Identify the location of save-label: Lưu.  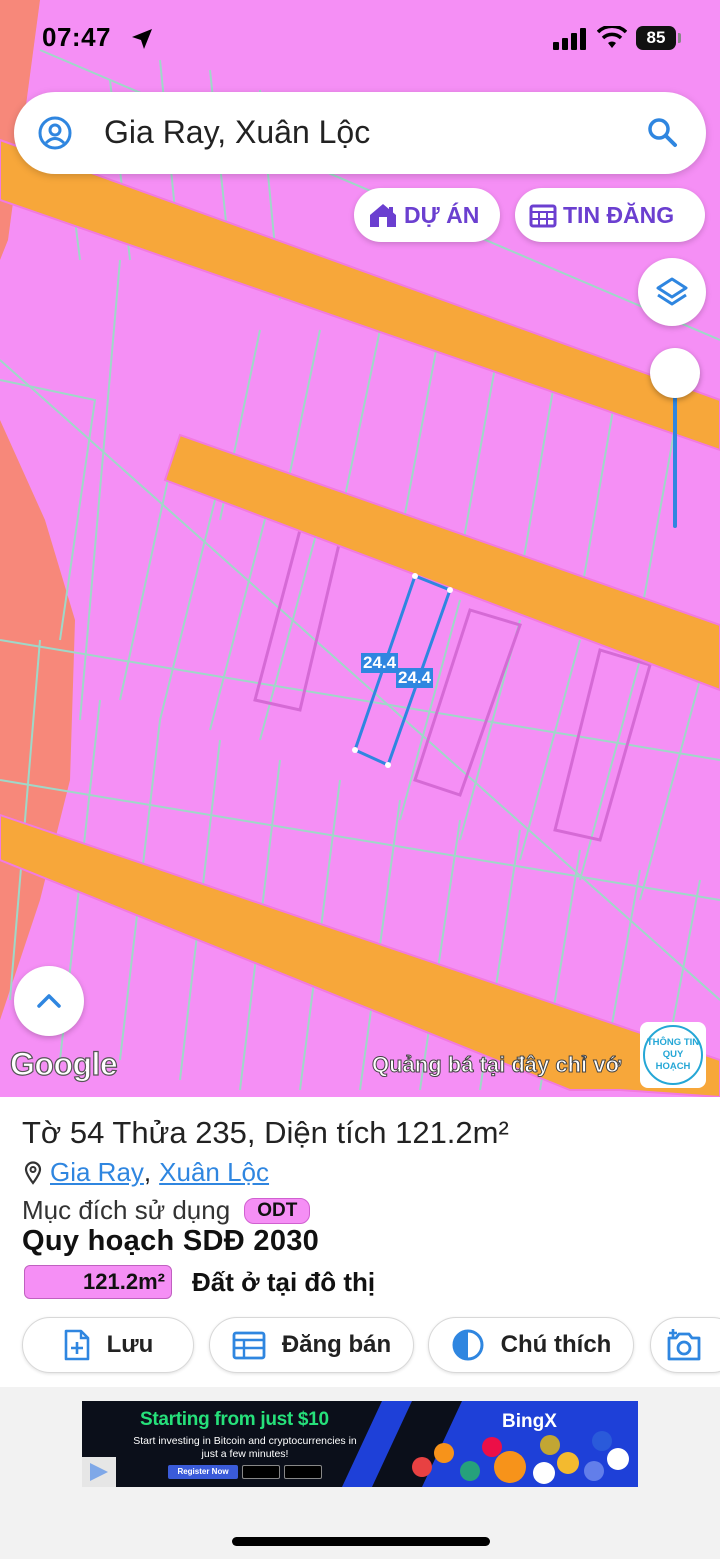
(130, 1344).